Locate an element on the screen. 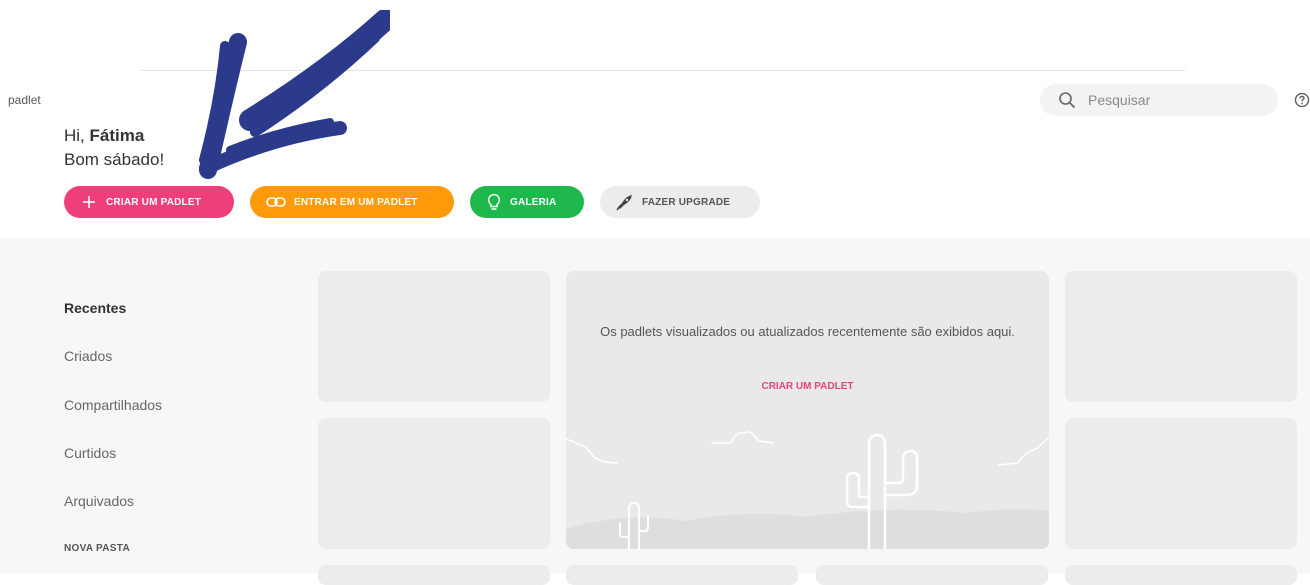  sidebar-item-compartilhados: Compartilhados is located at coordinates (113, 405).